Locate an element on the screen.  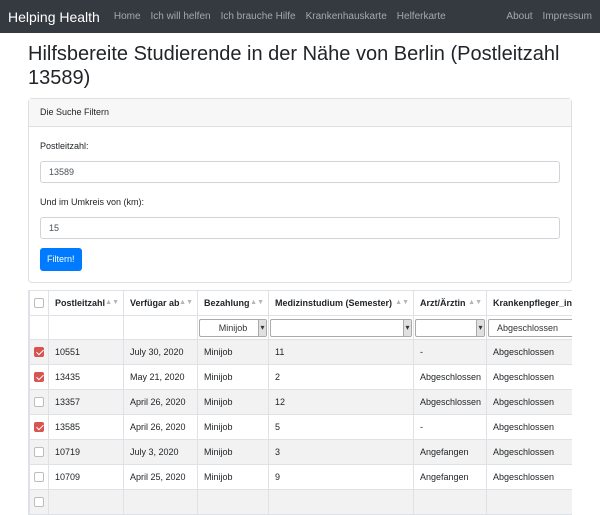
col-verfuegbar: Verfügar ab ▲▼ is located at coordinates (160, 303).